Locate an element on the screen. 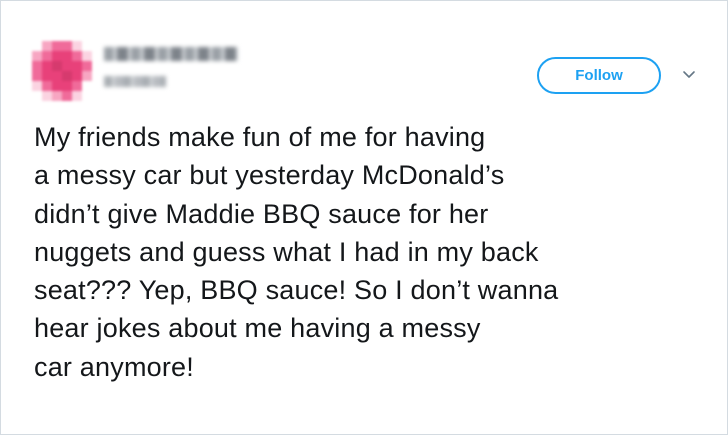  tweet-line: a messy car but yesterday McDonald’s is located at coordinates (269, 175).